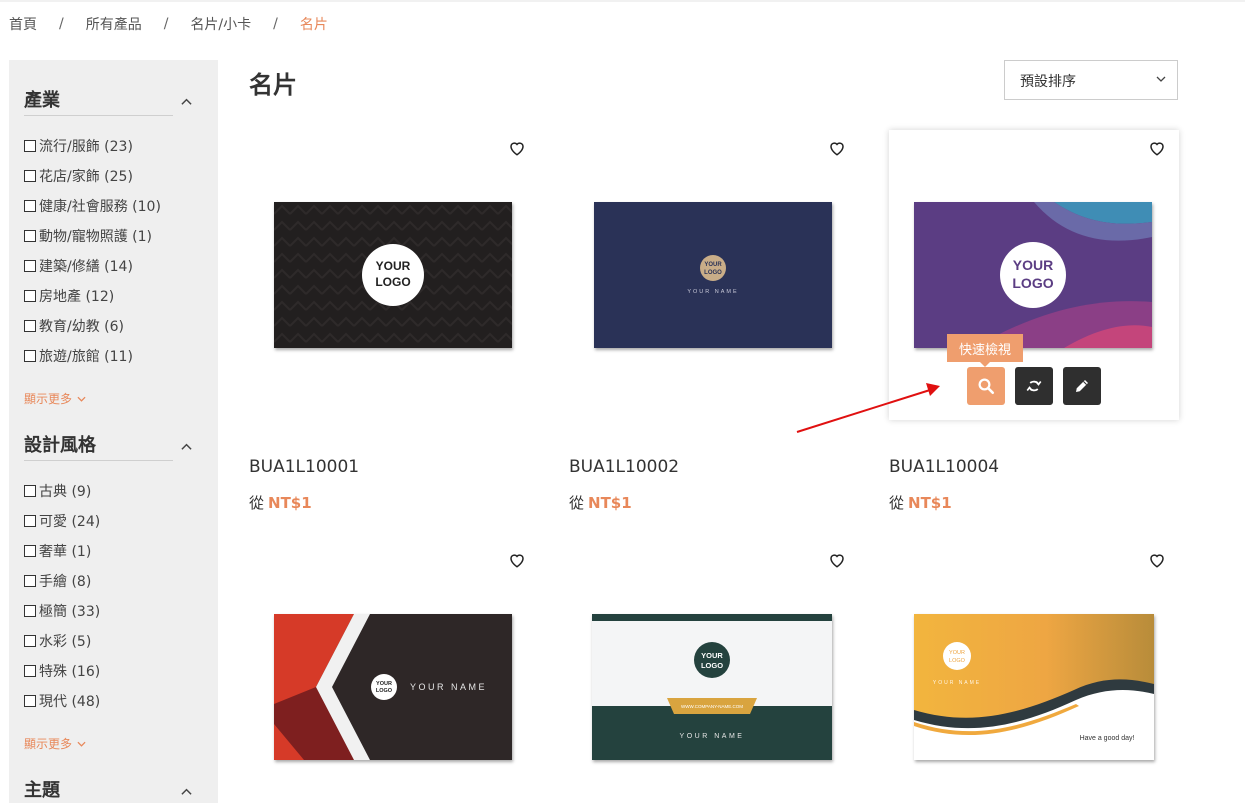  What do you see at coordinates (1048, 82) in the screenshot?
I see `sort-selected-value: 預設排序` at bounding box center [1048, 82].